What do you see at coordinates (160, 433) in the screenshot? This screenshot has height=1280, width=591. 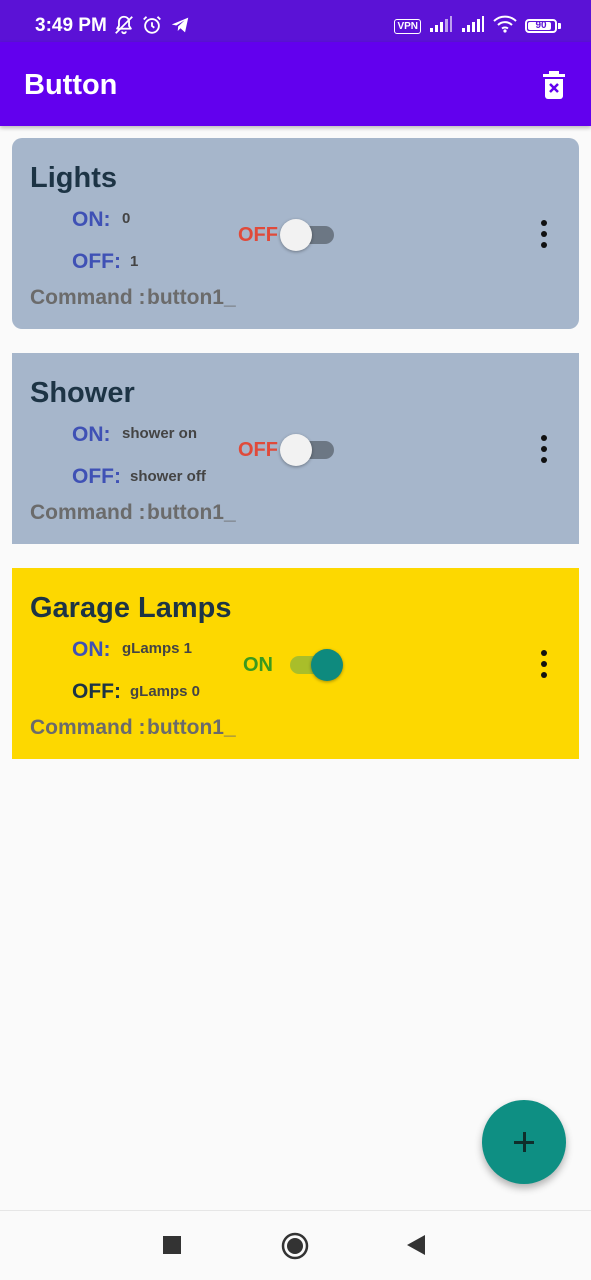 I see `on-value: shower on` at bounding box center [160, 433].